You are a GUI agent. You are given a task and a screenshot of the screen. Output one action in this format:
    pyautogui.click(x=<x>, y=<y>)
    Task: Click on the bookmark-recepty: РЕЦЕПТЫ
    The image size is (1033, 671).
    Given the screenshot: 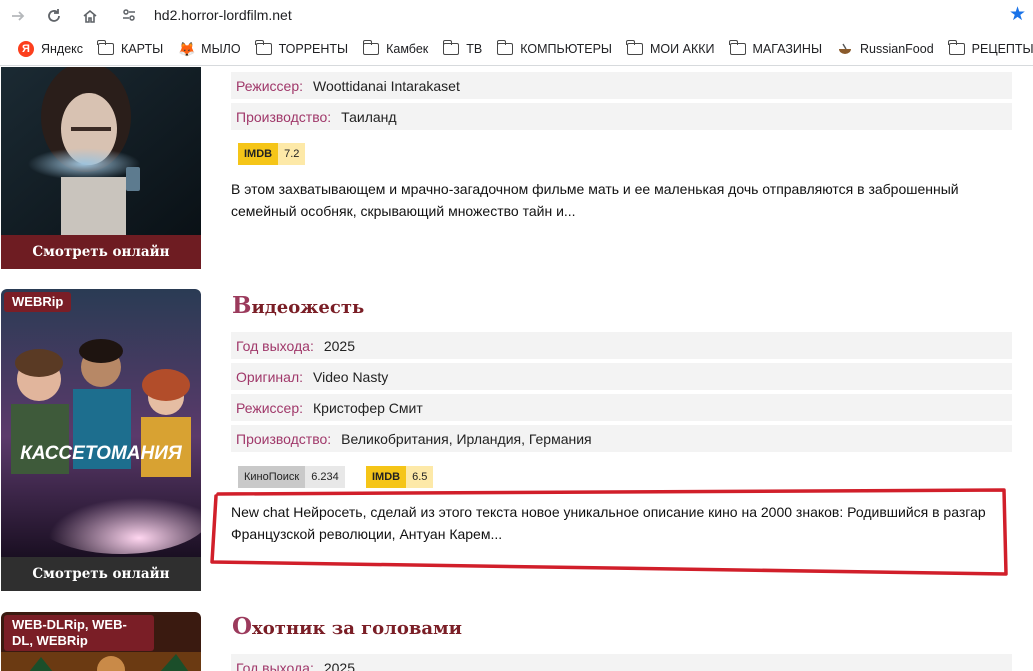 What is the action you would take?
    pyautogui.click(x=990, y=47)
    